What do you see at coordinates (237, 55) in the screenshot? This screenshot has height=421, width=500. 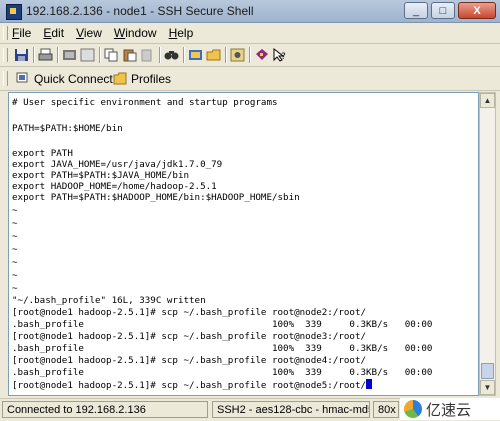 I see `settings-icon` at bounding box center [237, 55].